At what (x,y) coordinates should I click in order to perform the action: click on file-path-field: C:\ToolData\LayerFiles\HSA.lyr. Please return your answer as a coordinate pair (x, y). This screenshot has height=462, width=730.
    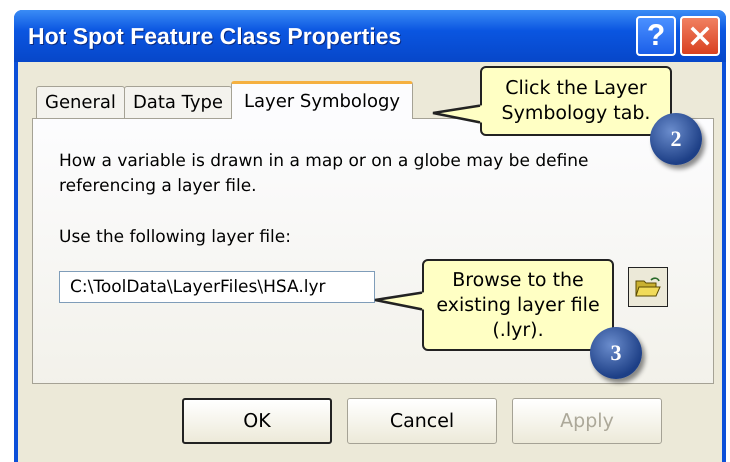
    Looking at the image, I should click on (217, 287).